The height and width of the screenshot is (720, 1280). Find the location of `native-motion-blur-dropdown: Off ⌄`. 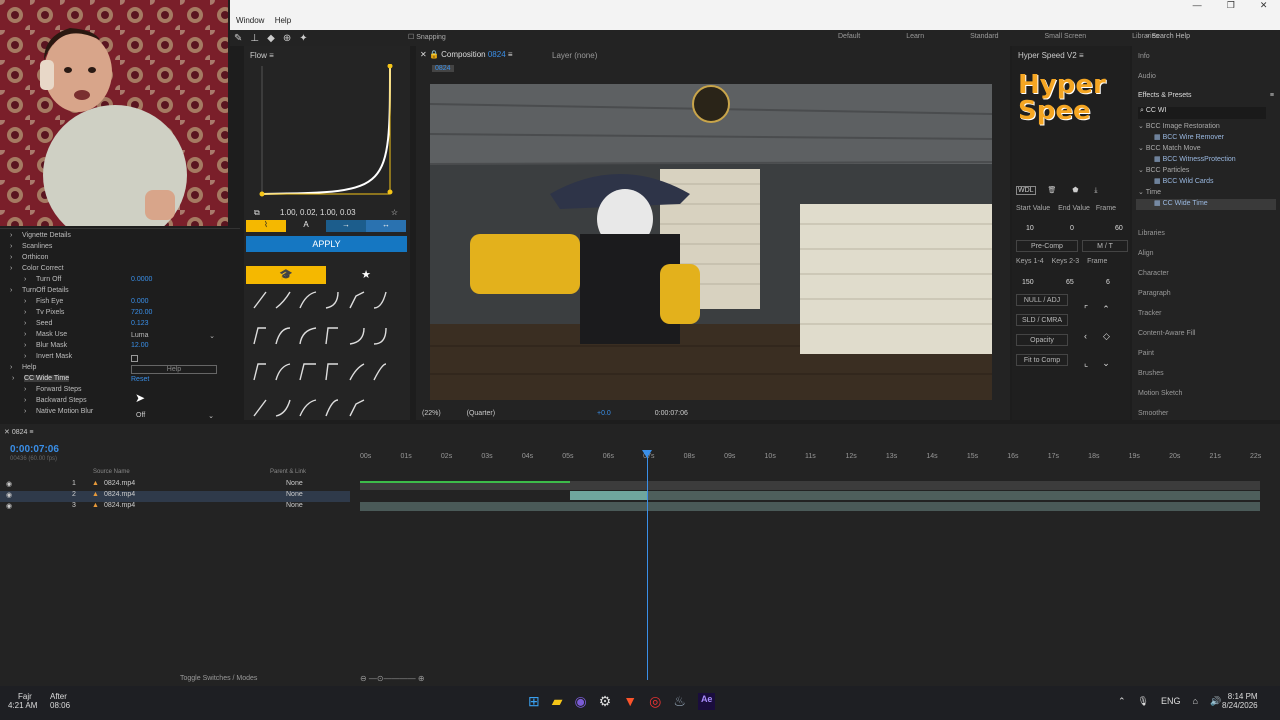

native-motion-blur-dropdown: Off ⌄ is located at coordinates (176, 416).